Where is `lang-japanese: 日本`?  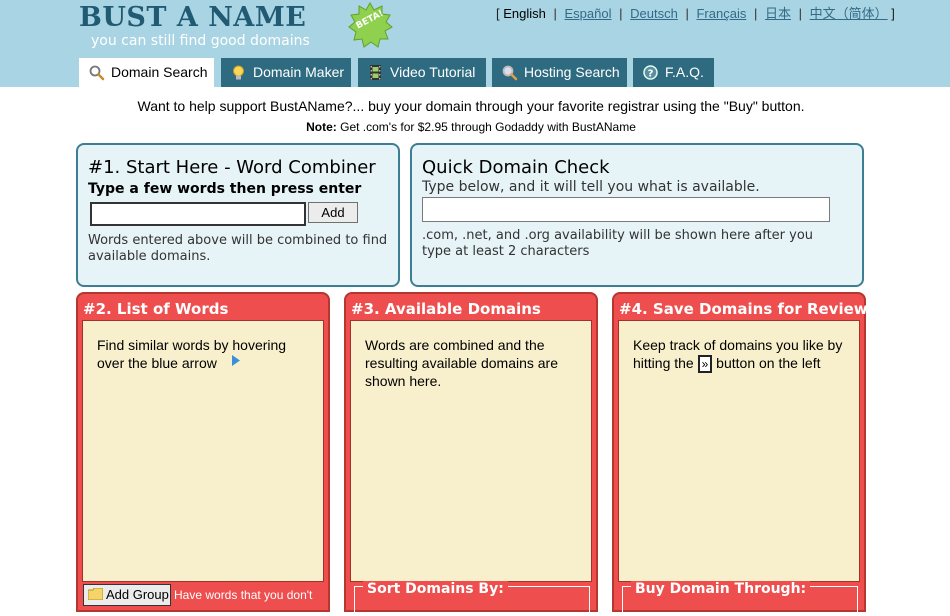 lang-japanese: 日本 is located at coordinates (778, 13).